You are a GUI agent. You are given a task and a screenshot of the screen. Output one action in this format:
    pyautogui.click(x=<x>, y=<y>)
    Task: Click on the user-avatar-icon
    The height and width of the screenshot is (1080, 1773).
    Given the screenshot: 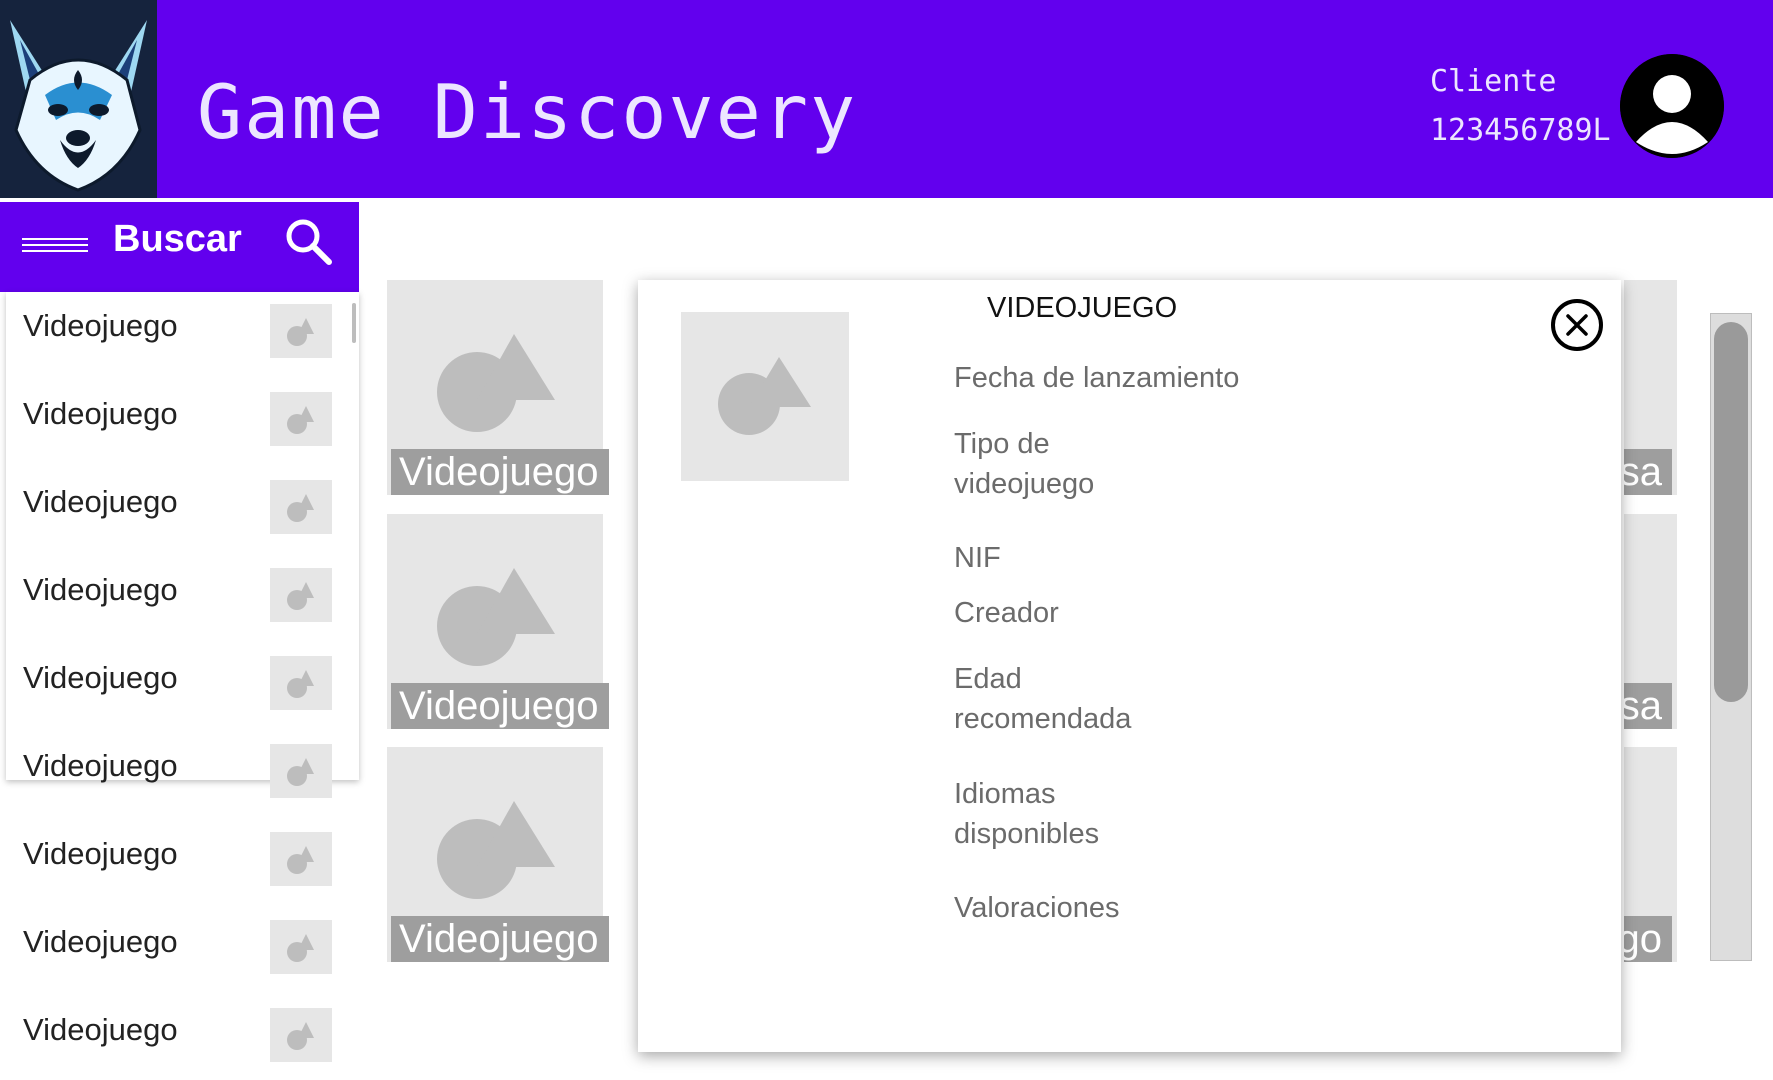 What is the action you would take?
    pyautogui.click(x=1672, y=106)
    